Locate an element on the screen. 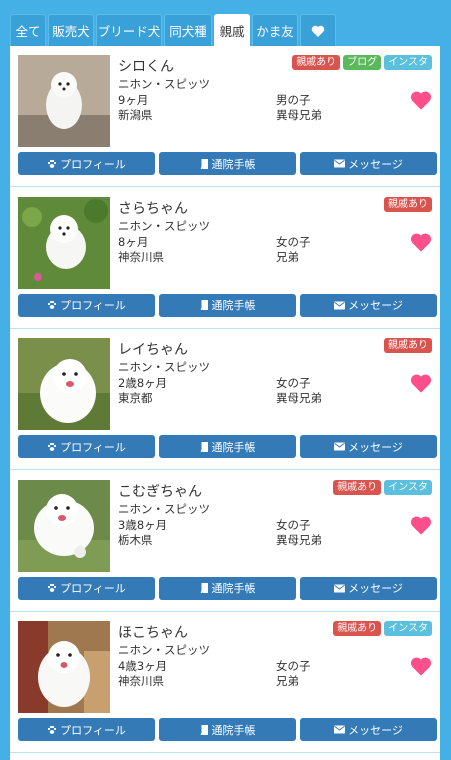 This screenshot has height=760, width=451. badge-group: 親戚あり is located at coordinates (408, 204).